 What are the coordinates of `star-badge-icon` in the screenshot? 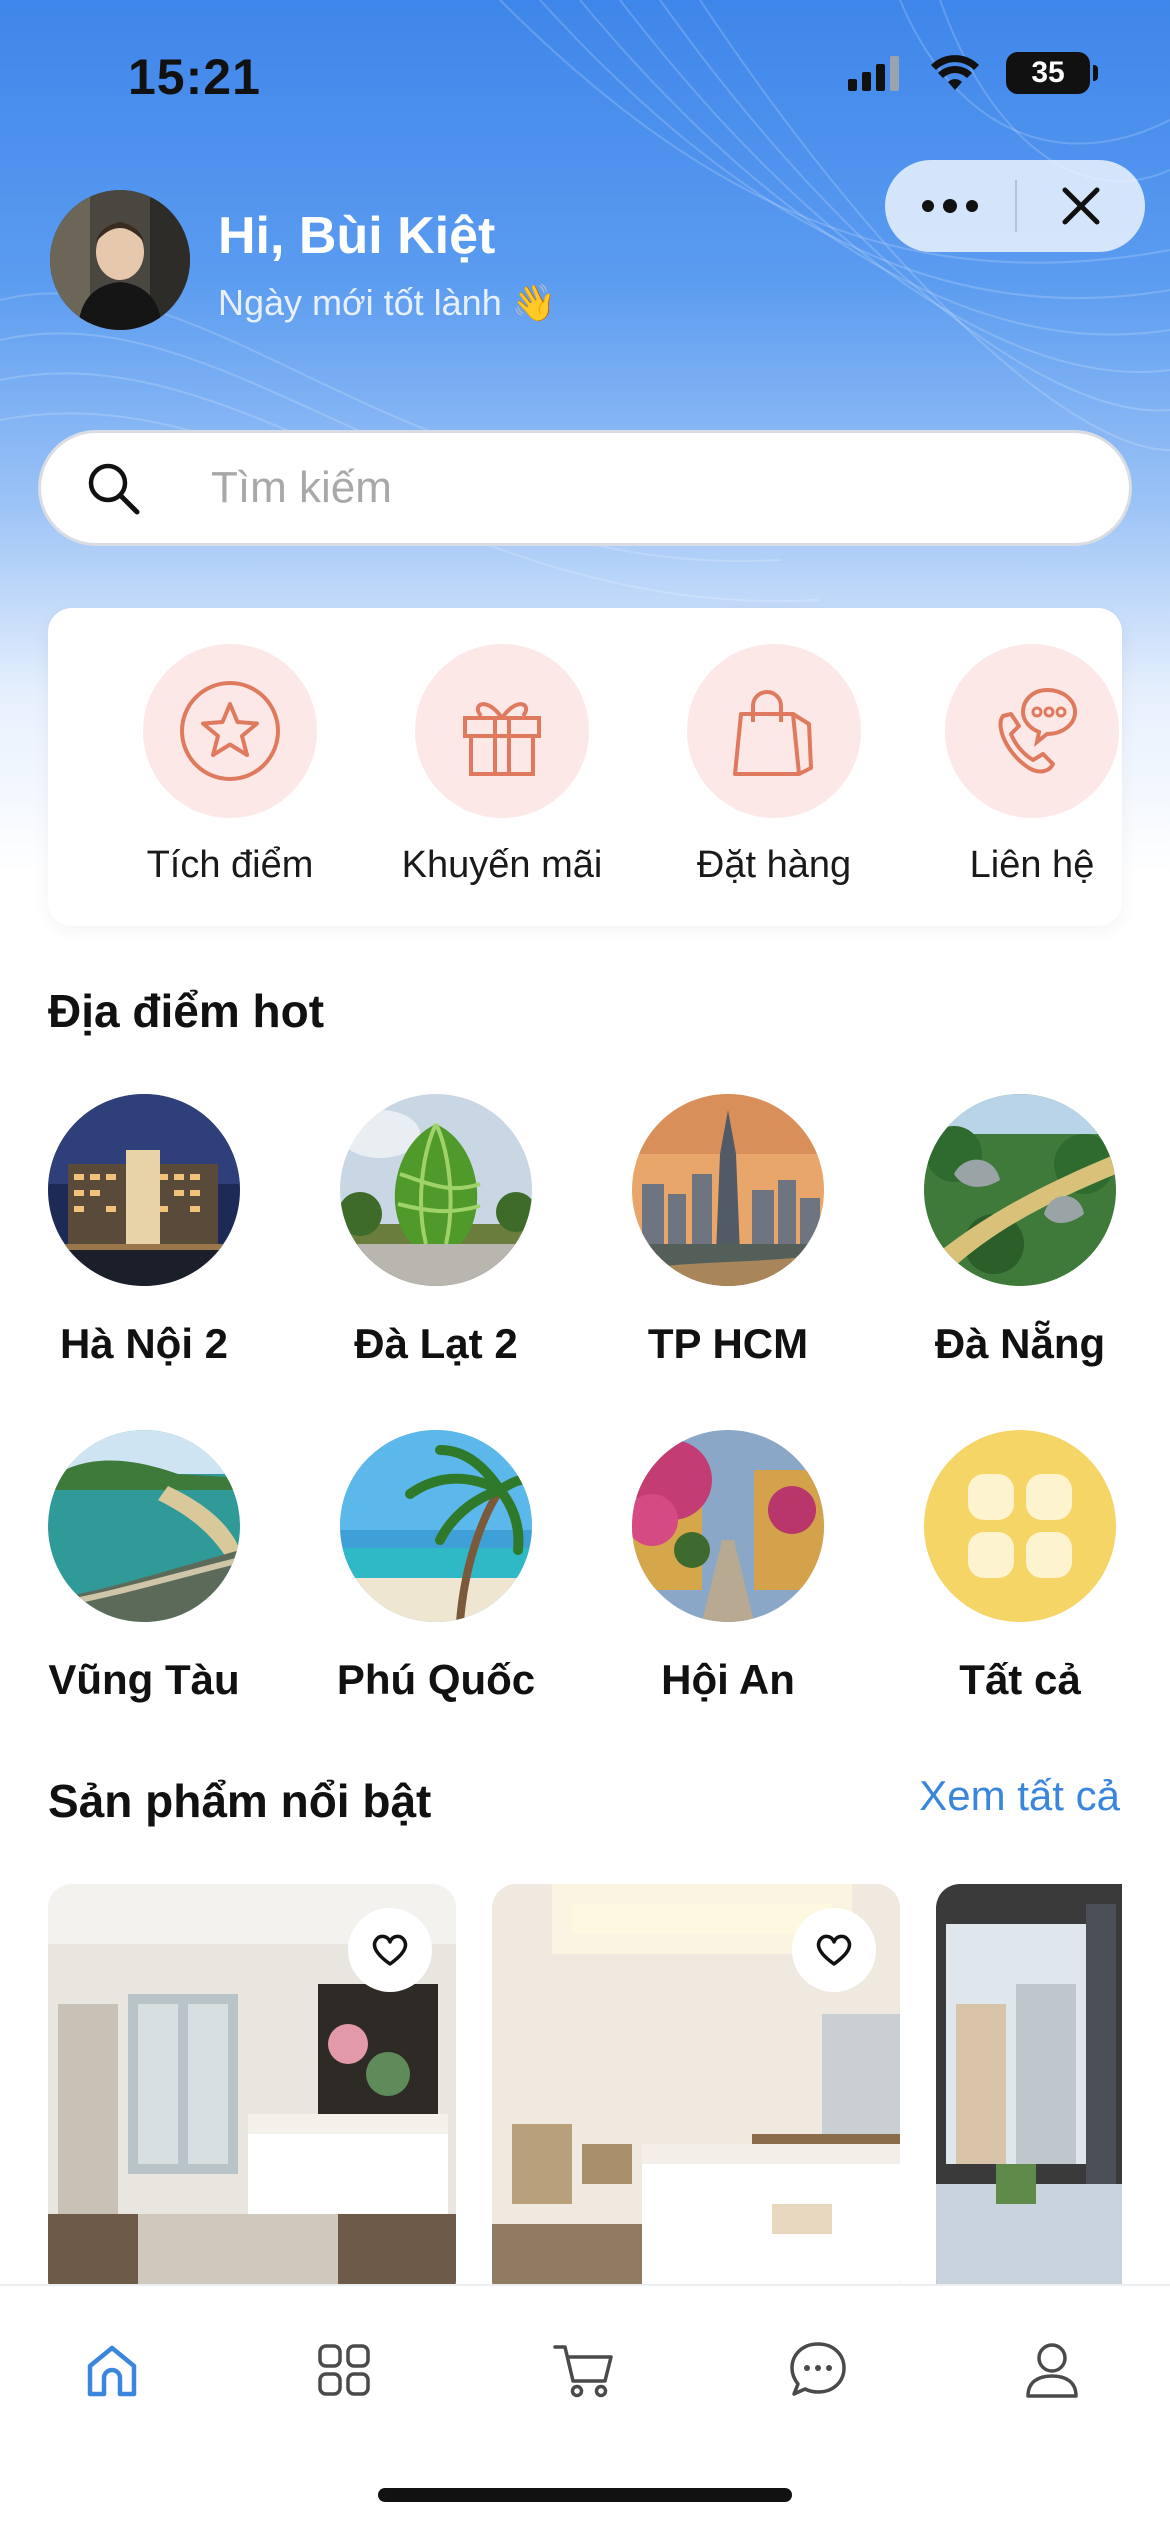 It's located at (230, 731).